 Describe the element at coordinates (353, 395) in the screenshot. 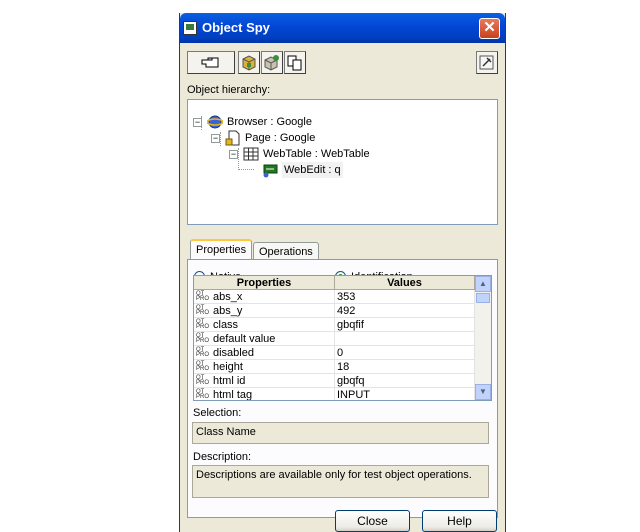

I see `property-value: INPUT` at that location.